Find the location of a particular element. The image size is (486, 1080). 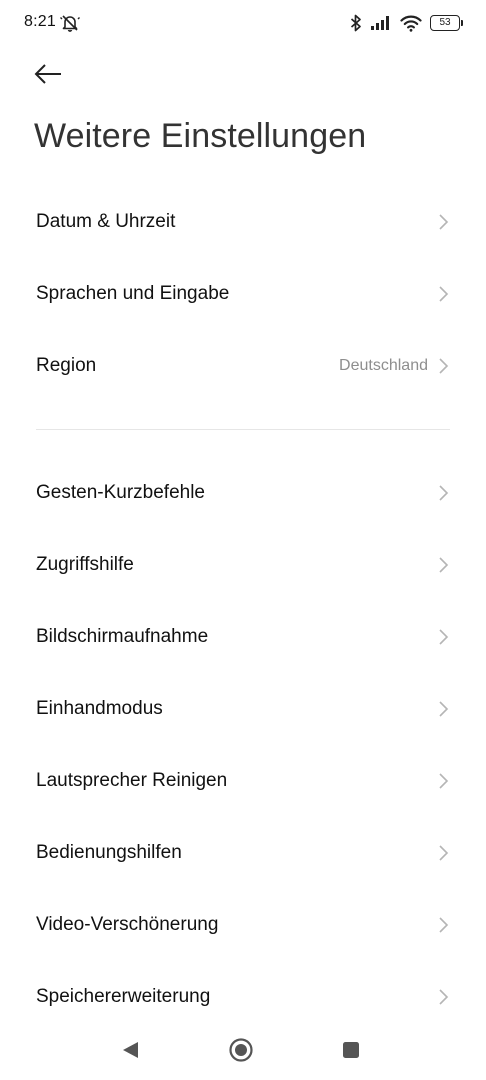

item-label: Region is located at coordinates (66, 365).